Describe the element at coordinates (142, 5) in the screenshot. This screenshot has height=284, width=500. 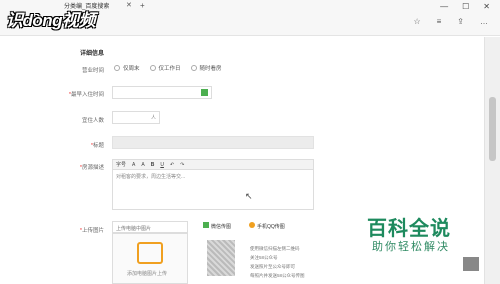
I see `new-tab-icon: +` at that location.